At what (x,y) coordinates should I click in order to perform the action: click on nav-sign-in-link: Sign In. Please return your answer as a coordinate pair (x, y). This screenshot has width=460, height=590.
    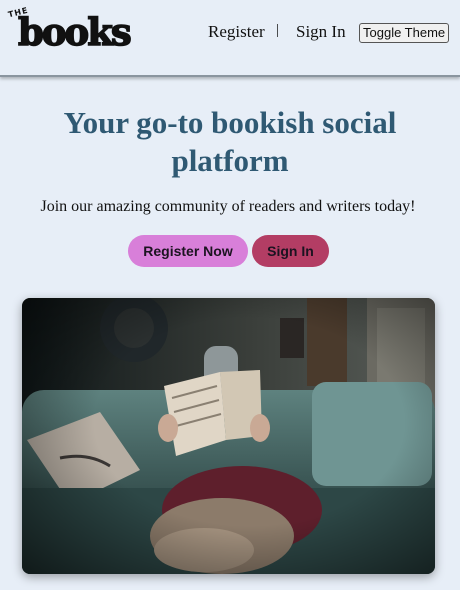
    Looking at the image, I should click on (321, 32).